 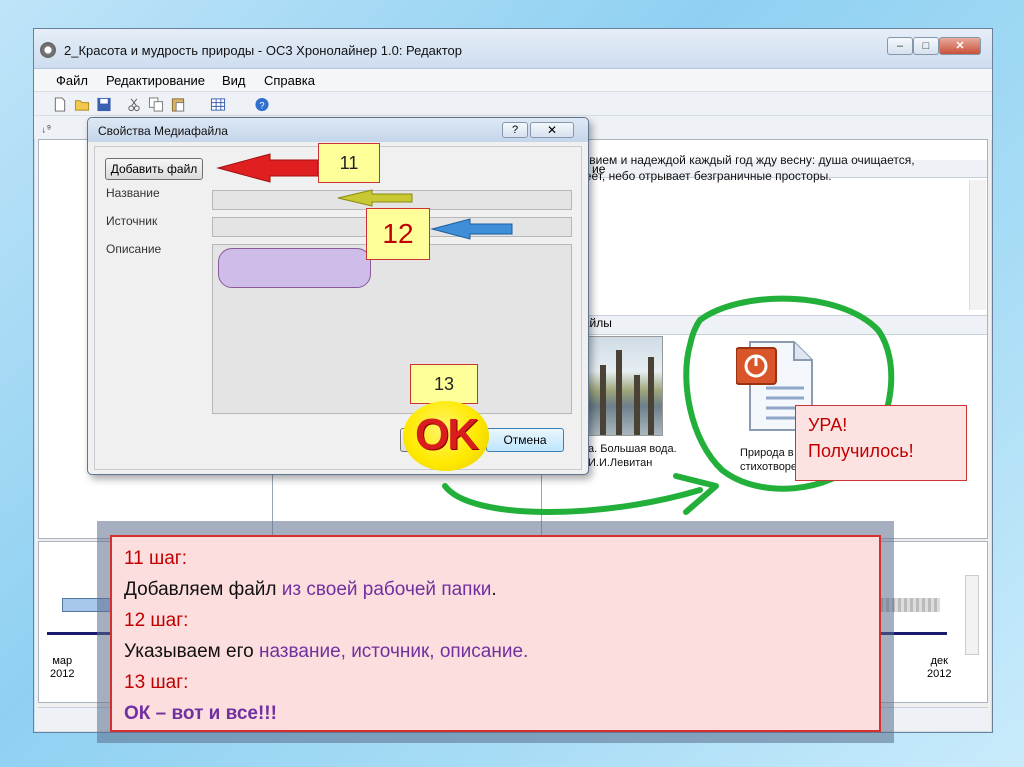 What do you see at coordinates (501, 589) in the screenshot?
I see `step-11-text: Добавляем файл из своей рабочей папки.` at bounding box center [501, 589].